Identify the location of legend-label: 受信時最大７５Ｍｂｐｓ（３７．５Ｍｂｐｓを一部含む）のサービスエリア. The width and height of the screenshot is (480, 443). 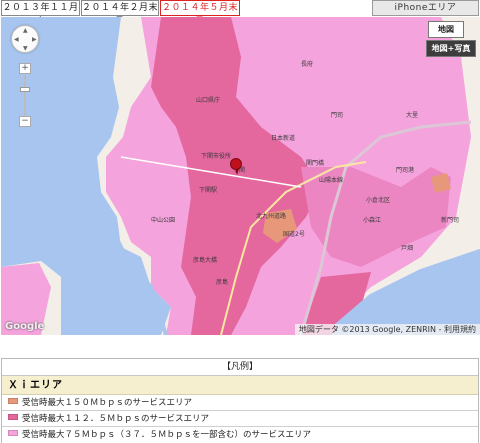
(167, 435).